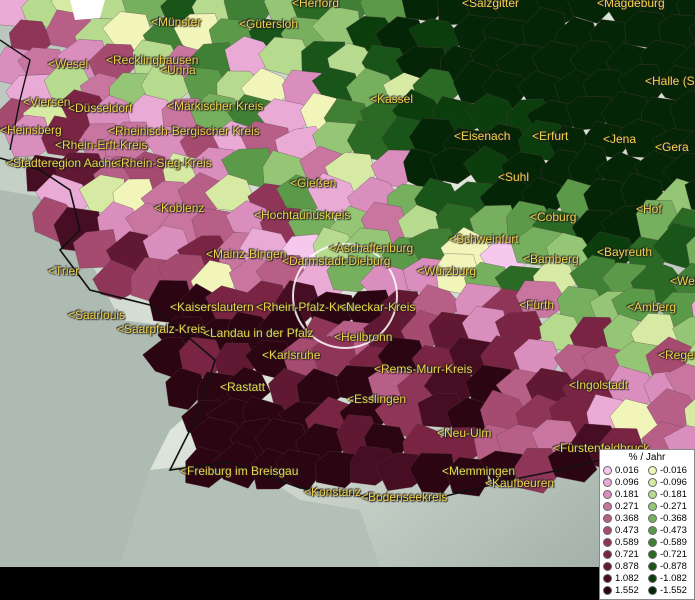  I want to click on city-label: <Trier, so click(63, 271).